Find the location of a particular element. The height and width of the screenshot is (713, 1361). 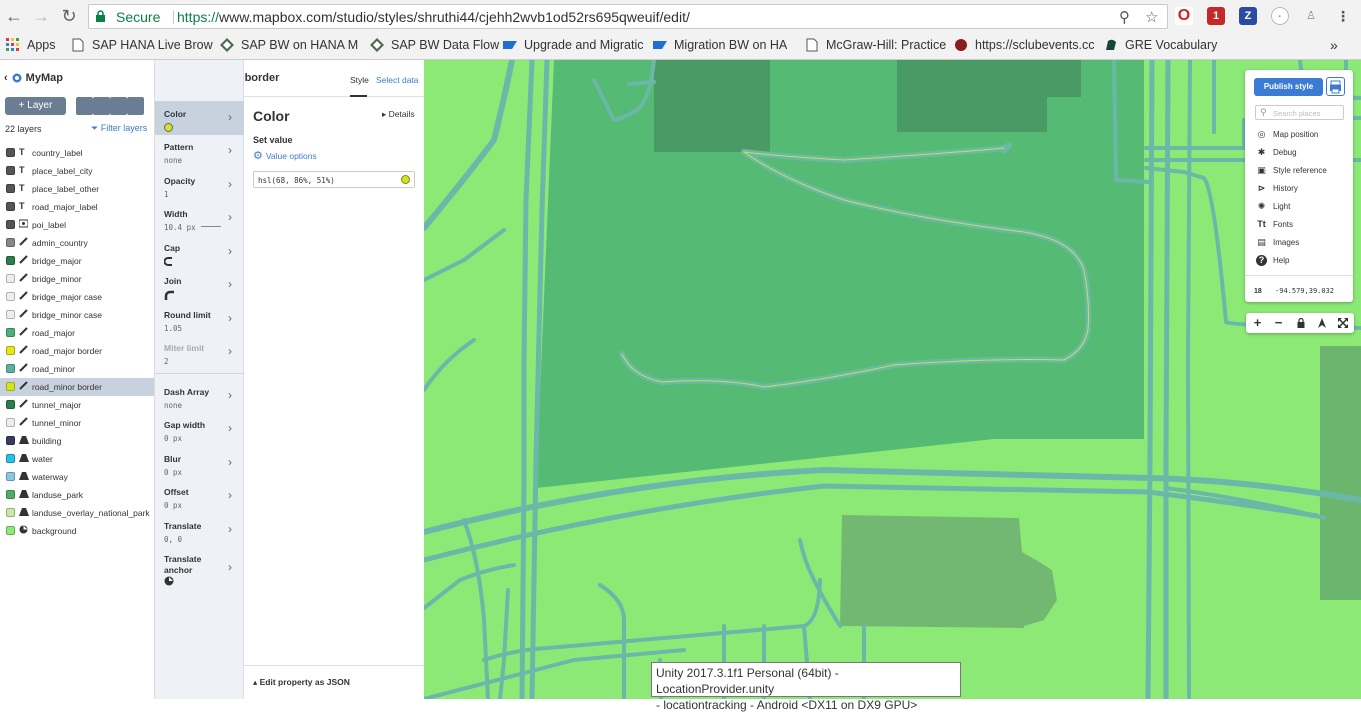

filter-layers-link: ⏷ Filter layers is located at coordinates (119, 128).